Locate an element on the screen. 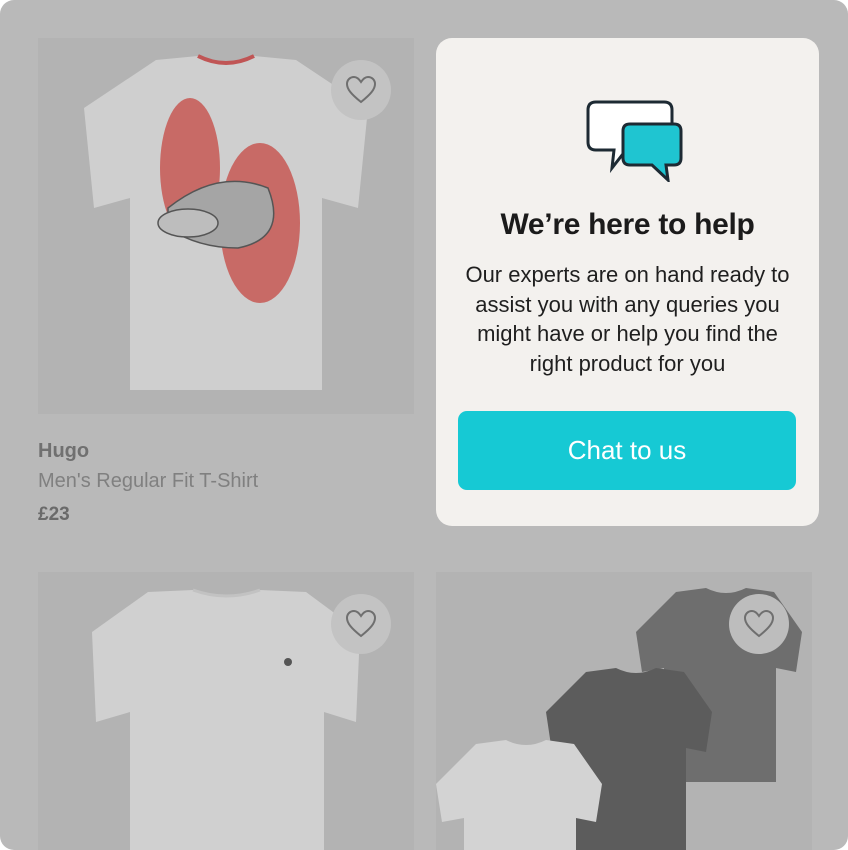 The height and width of the screenshot is (850, 848). chat-to-us-button: Chat to us is located at coordinates (627, 450).